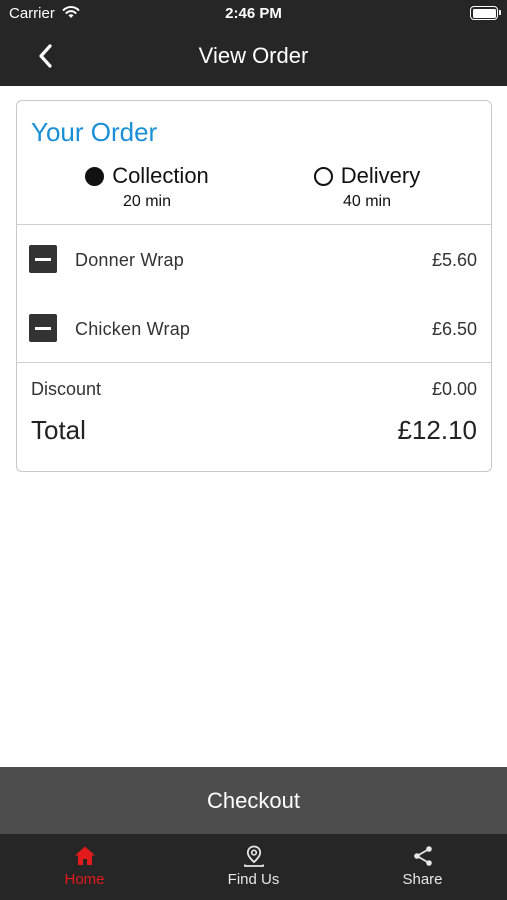 Image resolution: width=507 pixels, height=900 pixels. What do you see at coordinates (485, 13) in the screenshot?
I see `battery-icon` at bounding box center [485, 13].